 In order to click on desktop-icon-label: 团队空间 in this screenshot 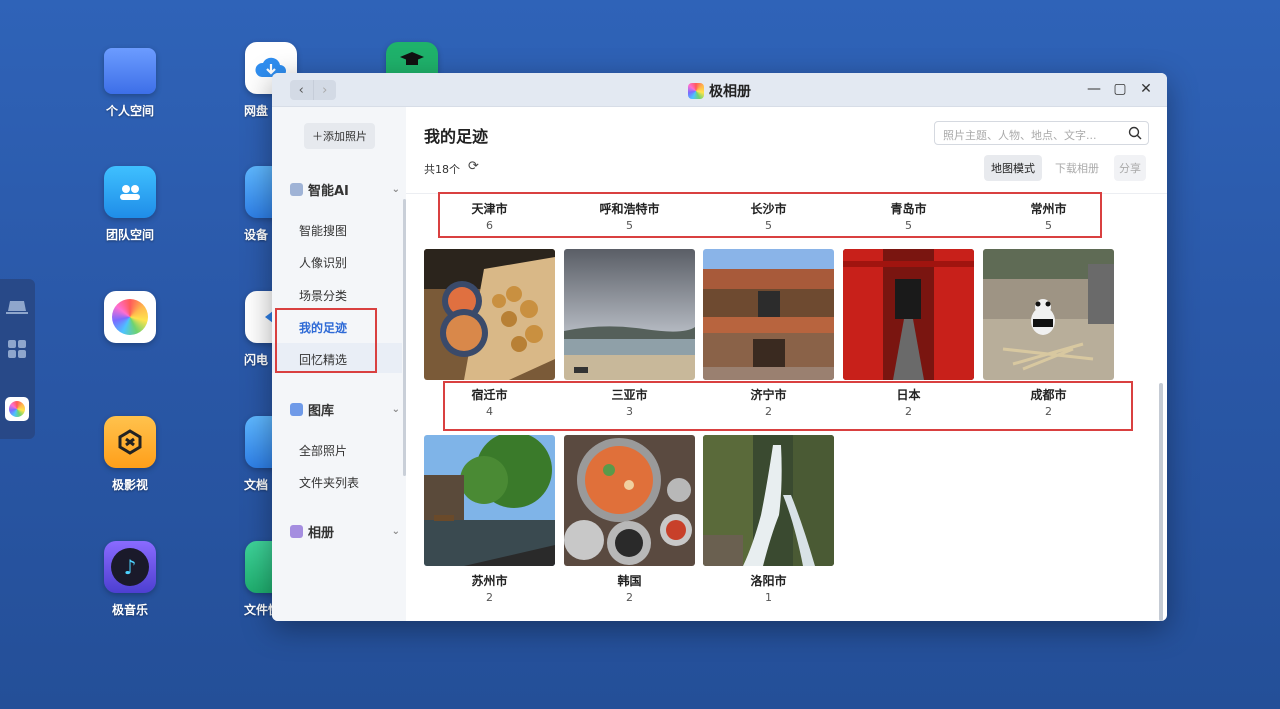, I will do `click(129, 235)`.